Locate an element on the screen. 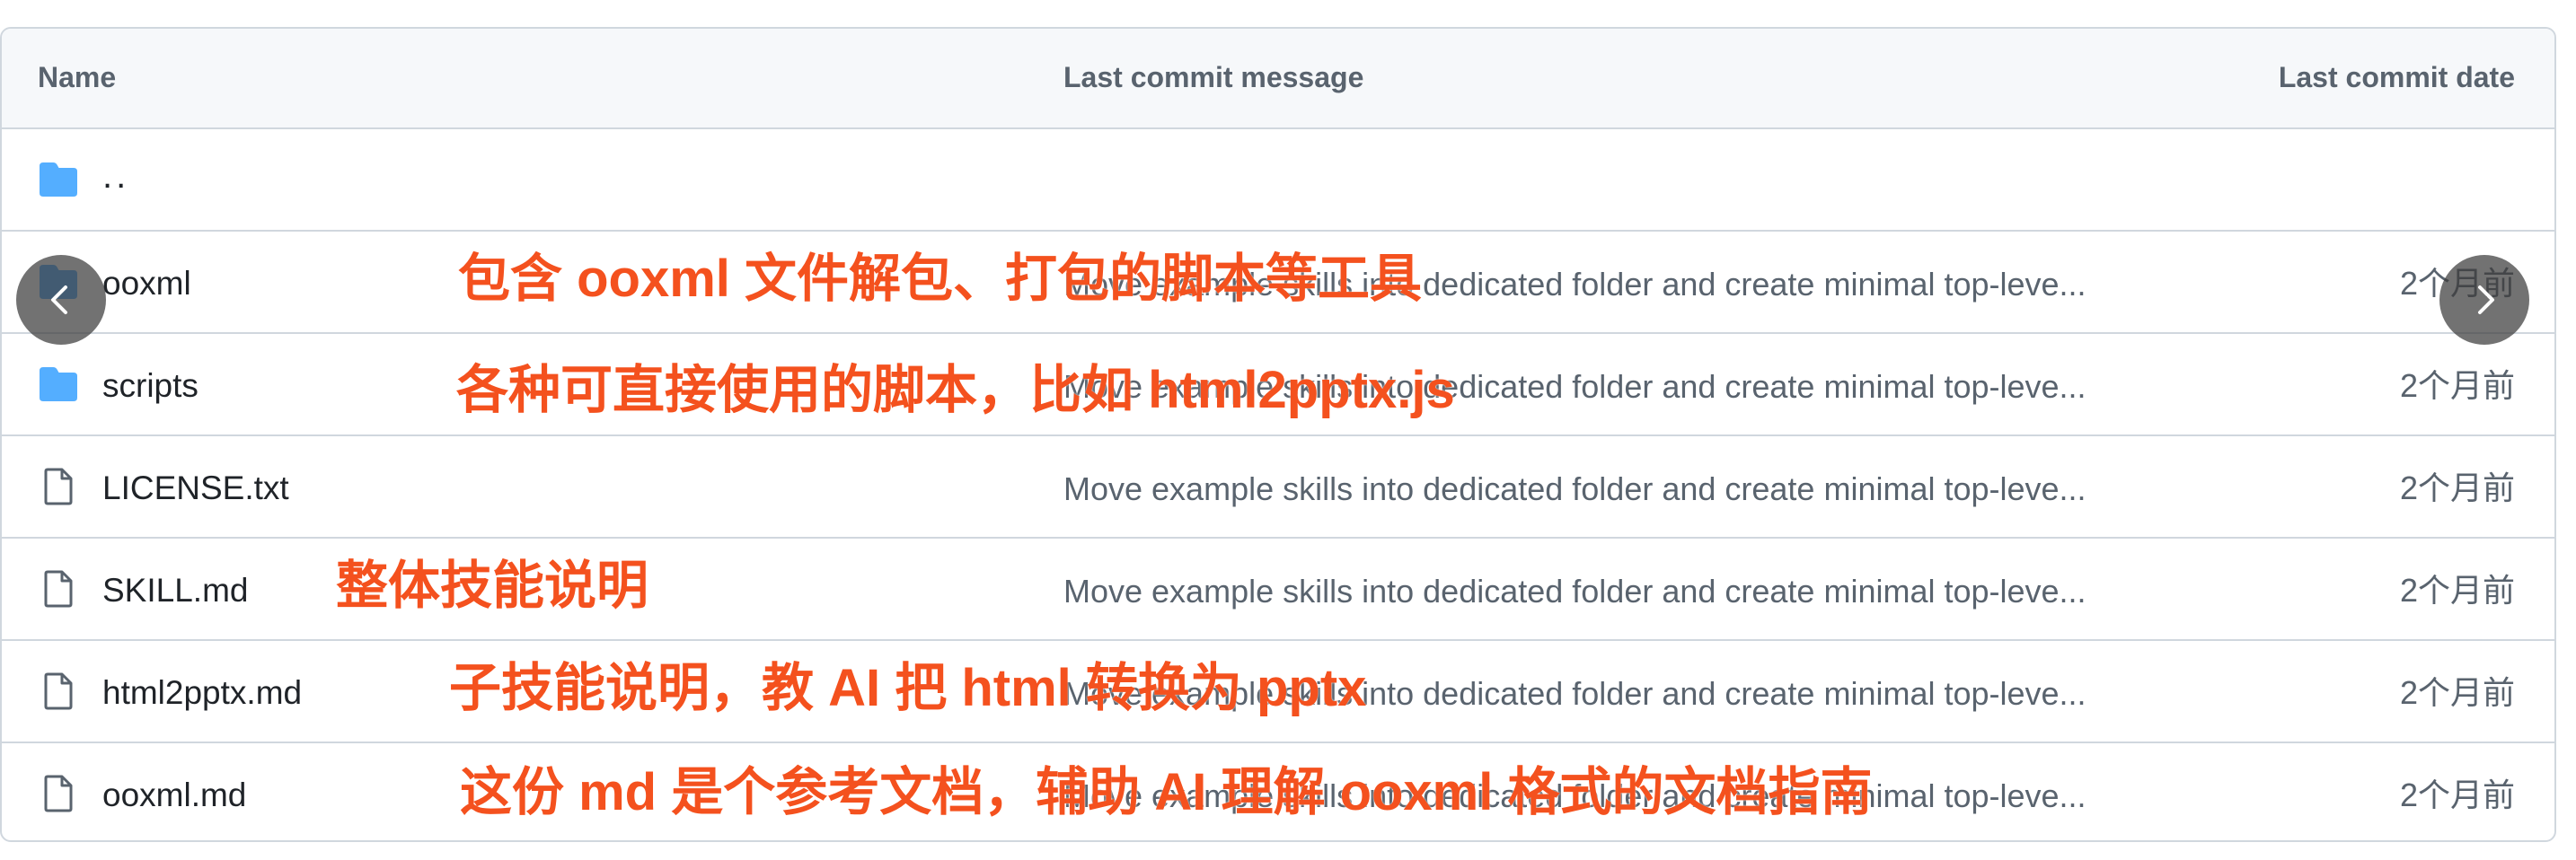 Image resolution: width=2576 pixels, height=860 pixels. file-name: scripts is located at coordinates (150, 386).